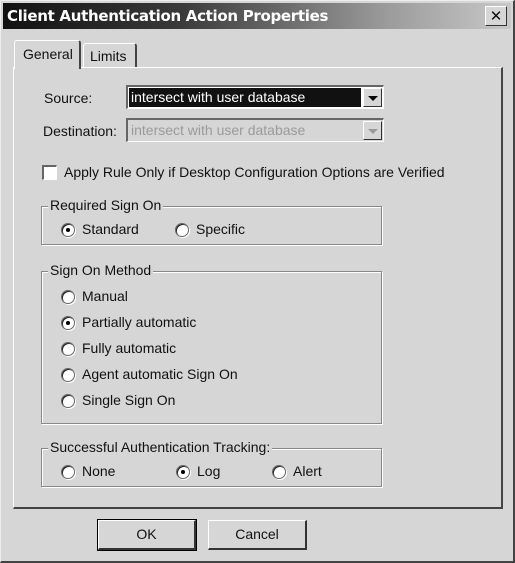  What do you see at coordinates (129, 348) in the screenshot?
I see `radio-label: Fully automatic` at bounding box center [129, 348].